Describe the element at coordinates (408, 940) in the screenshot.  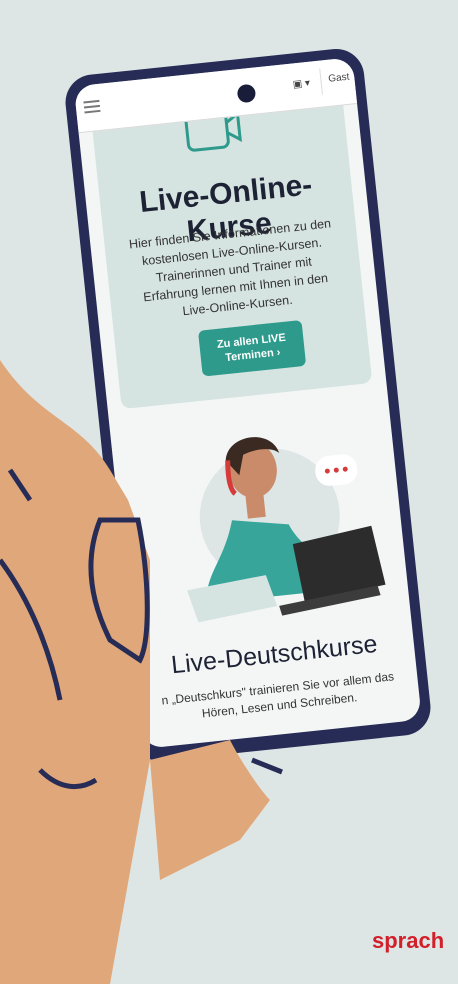
I see `brand-logo: sprach` at that location.